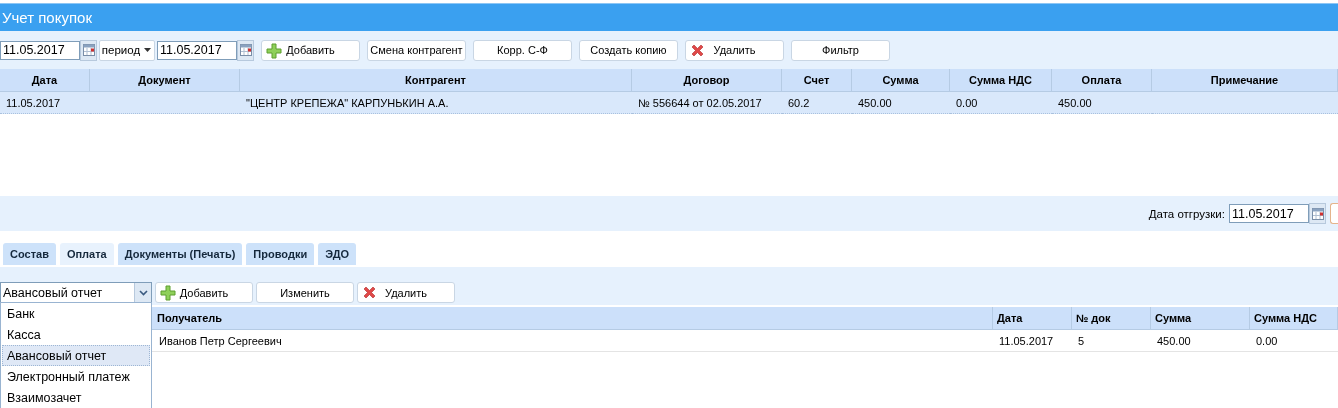  I want to click on dropdown-option: Банк, so click(76, 313).